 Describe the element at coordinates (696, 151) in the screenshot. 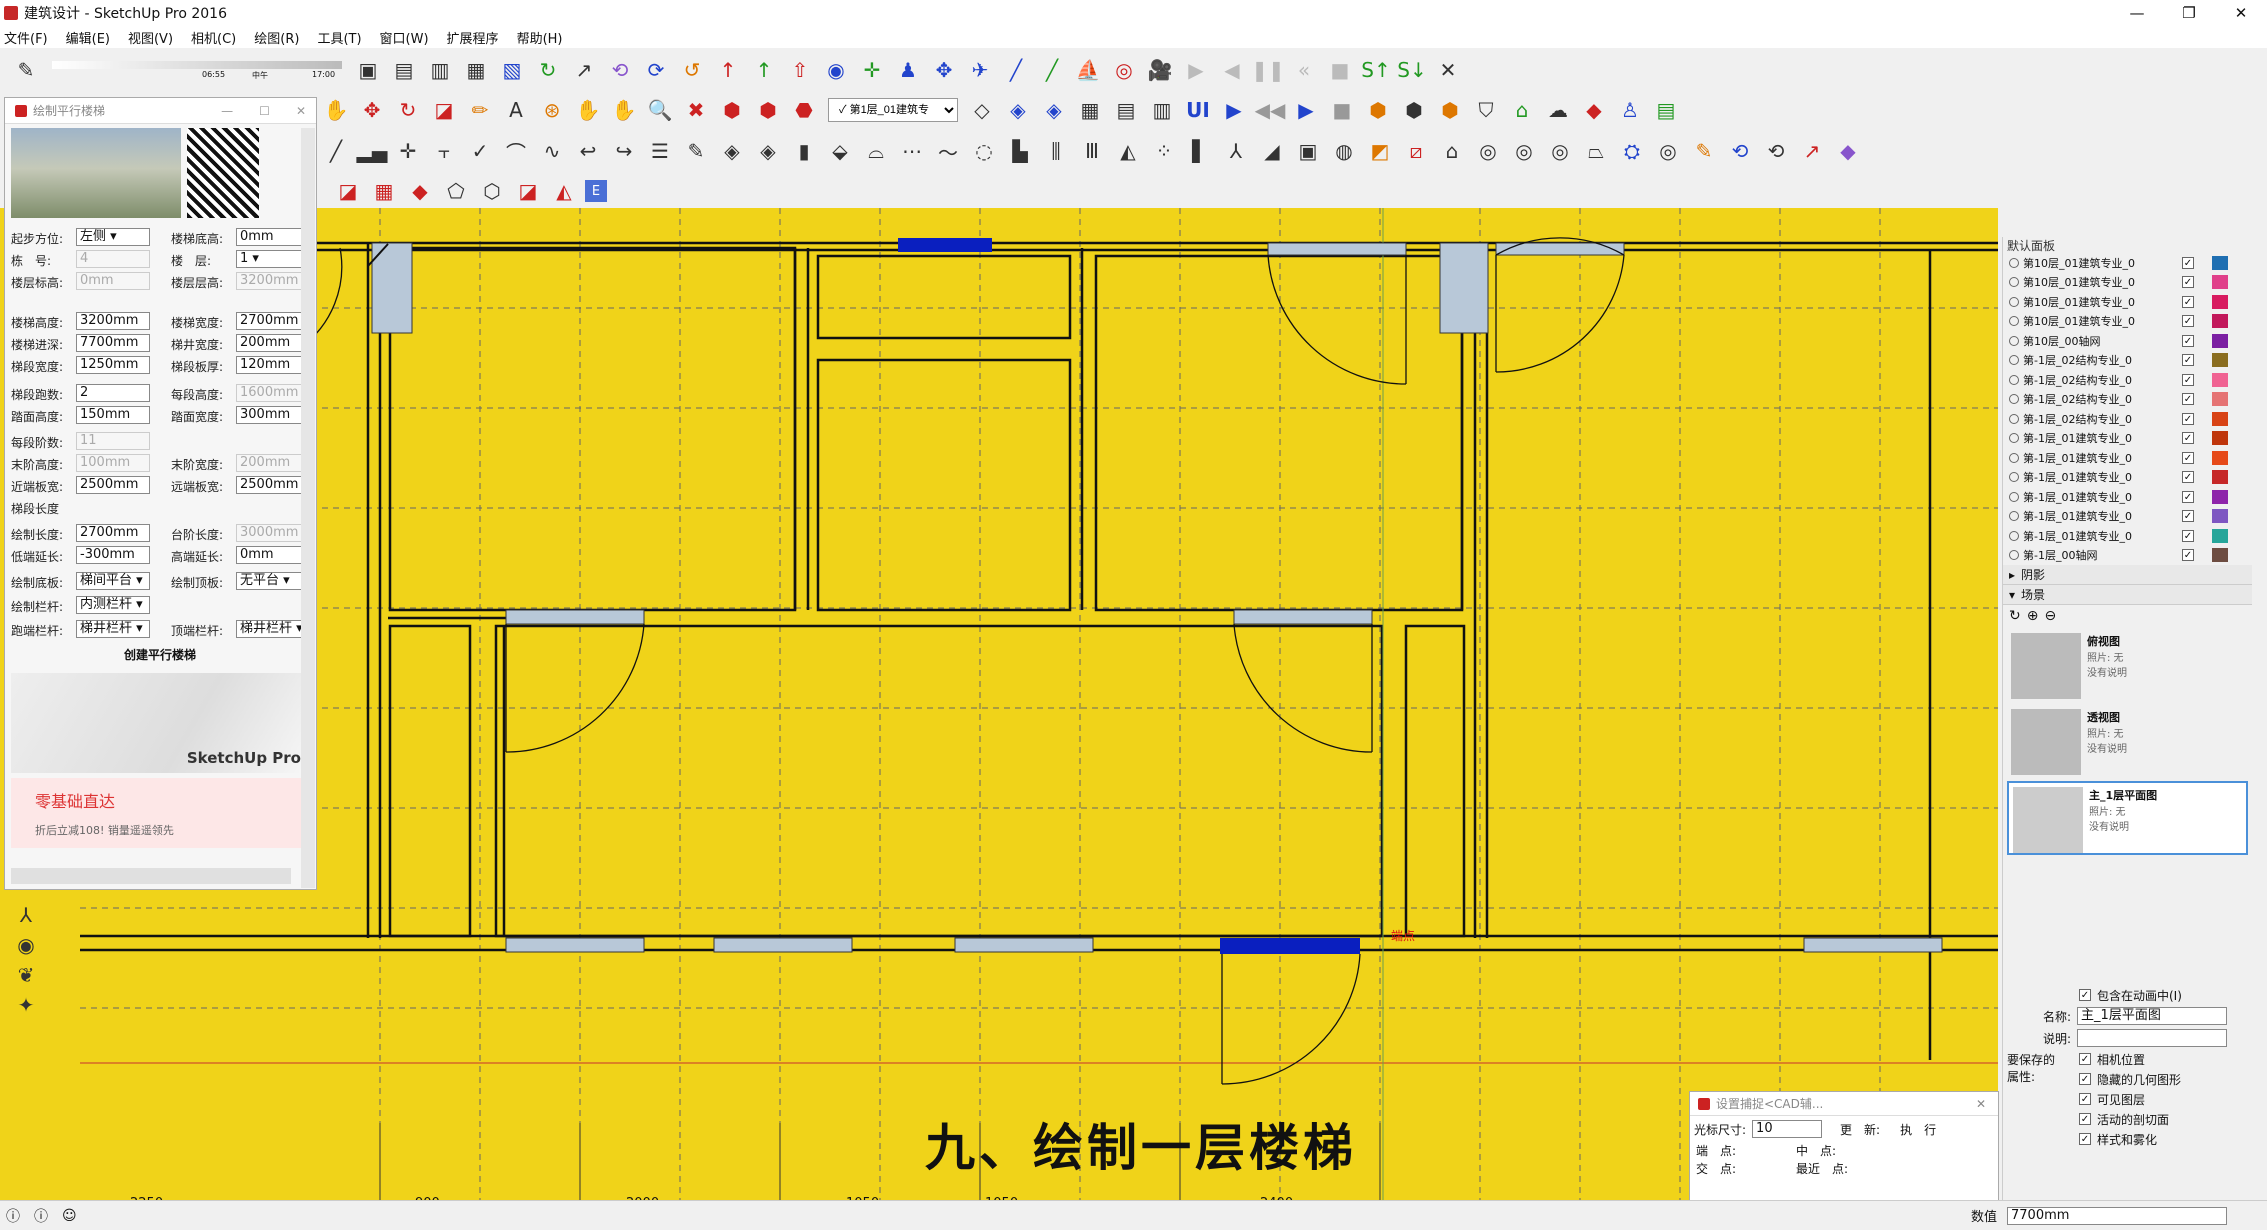

I see `pencil-icon: ✎` at that location.